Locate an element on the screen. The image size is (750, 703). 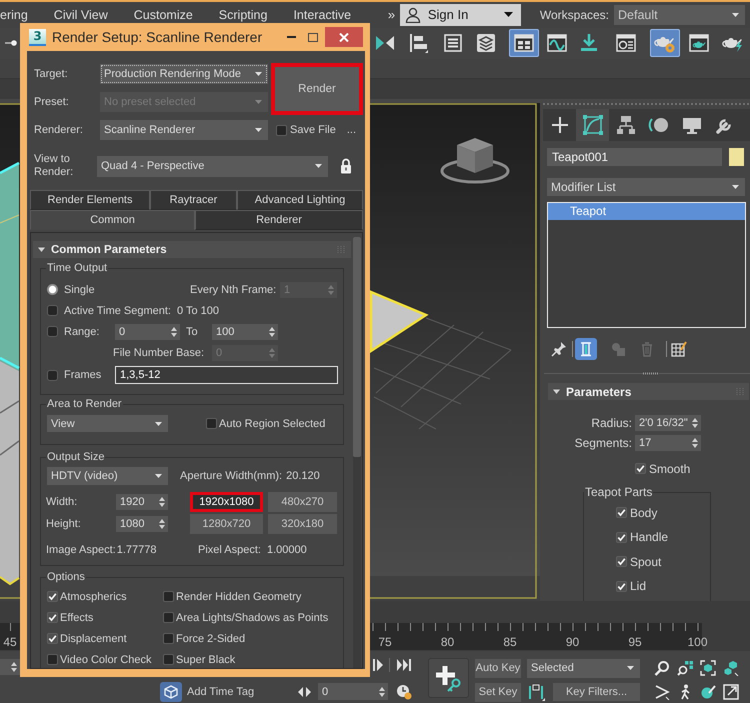
group-title: Area to Render is located at coordinates (84, 404).